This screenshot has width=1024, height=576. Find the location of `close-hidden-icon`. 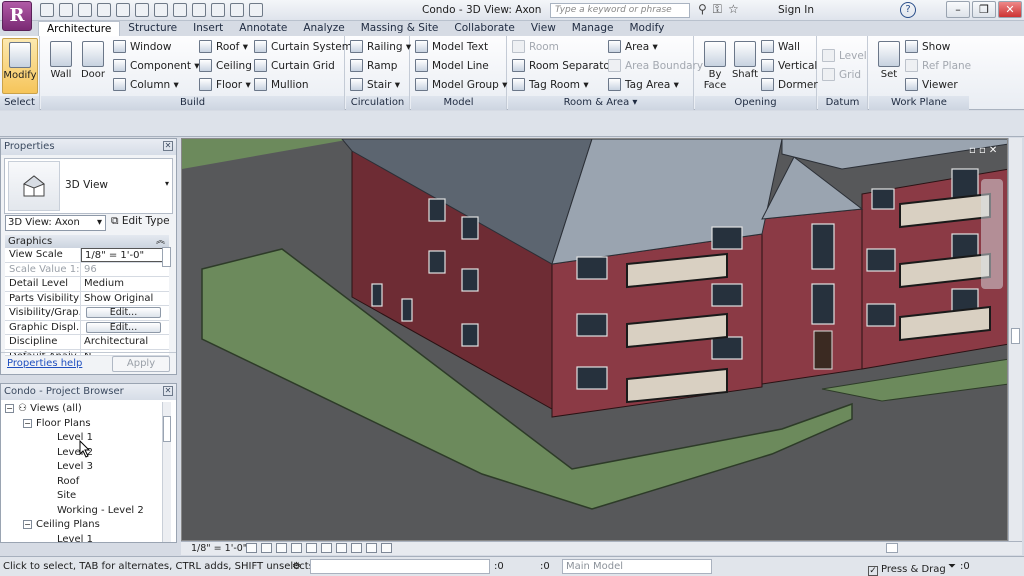

close-hidden-icon is located at coordinates (237, 10).